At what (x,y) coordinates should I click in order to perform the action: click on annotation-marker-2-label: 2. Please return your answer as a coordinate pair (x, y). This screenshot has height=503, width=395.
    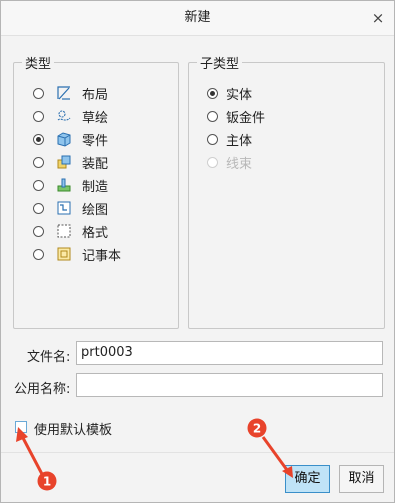
    Looking at the image, I should click on (257, 429).